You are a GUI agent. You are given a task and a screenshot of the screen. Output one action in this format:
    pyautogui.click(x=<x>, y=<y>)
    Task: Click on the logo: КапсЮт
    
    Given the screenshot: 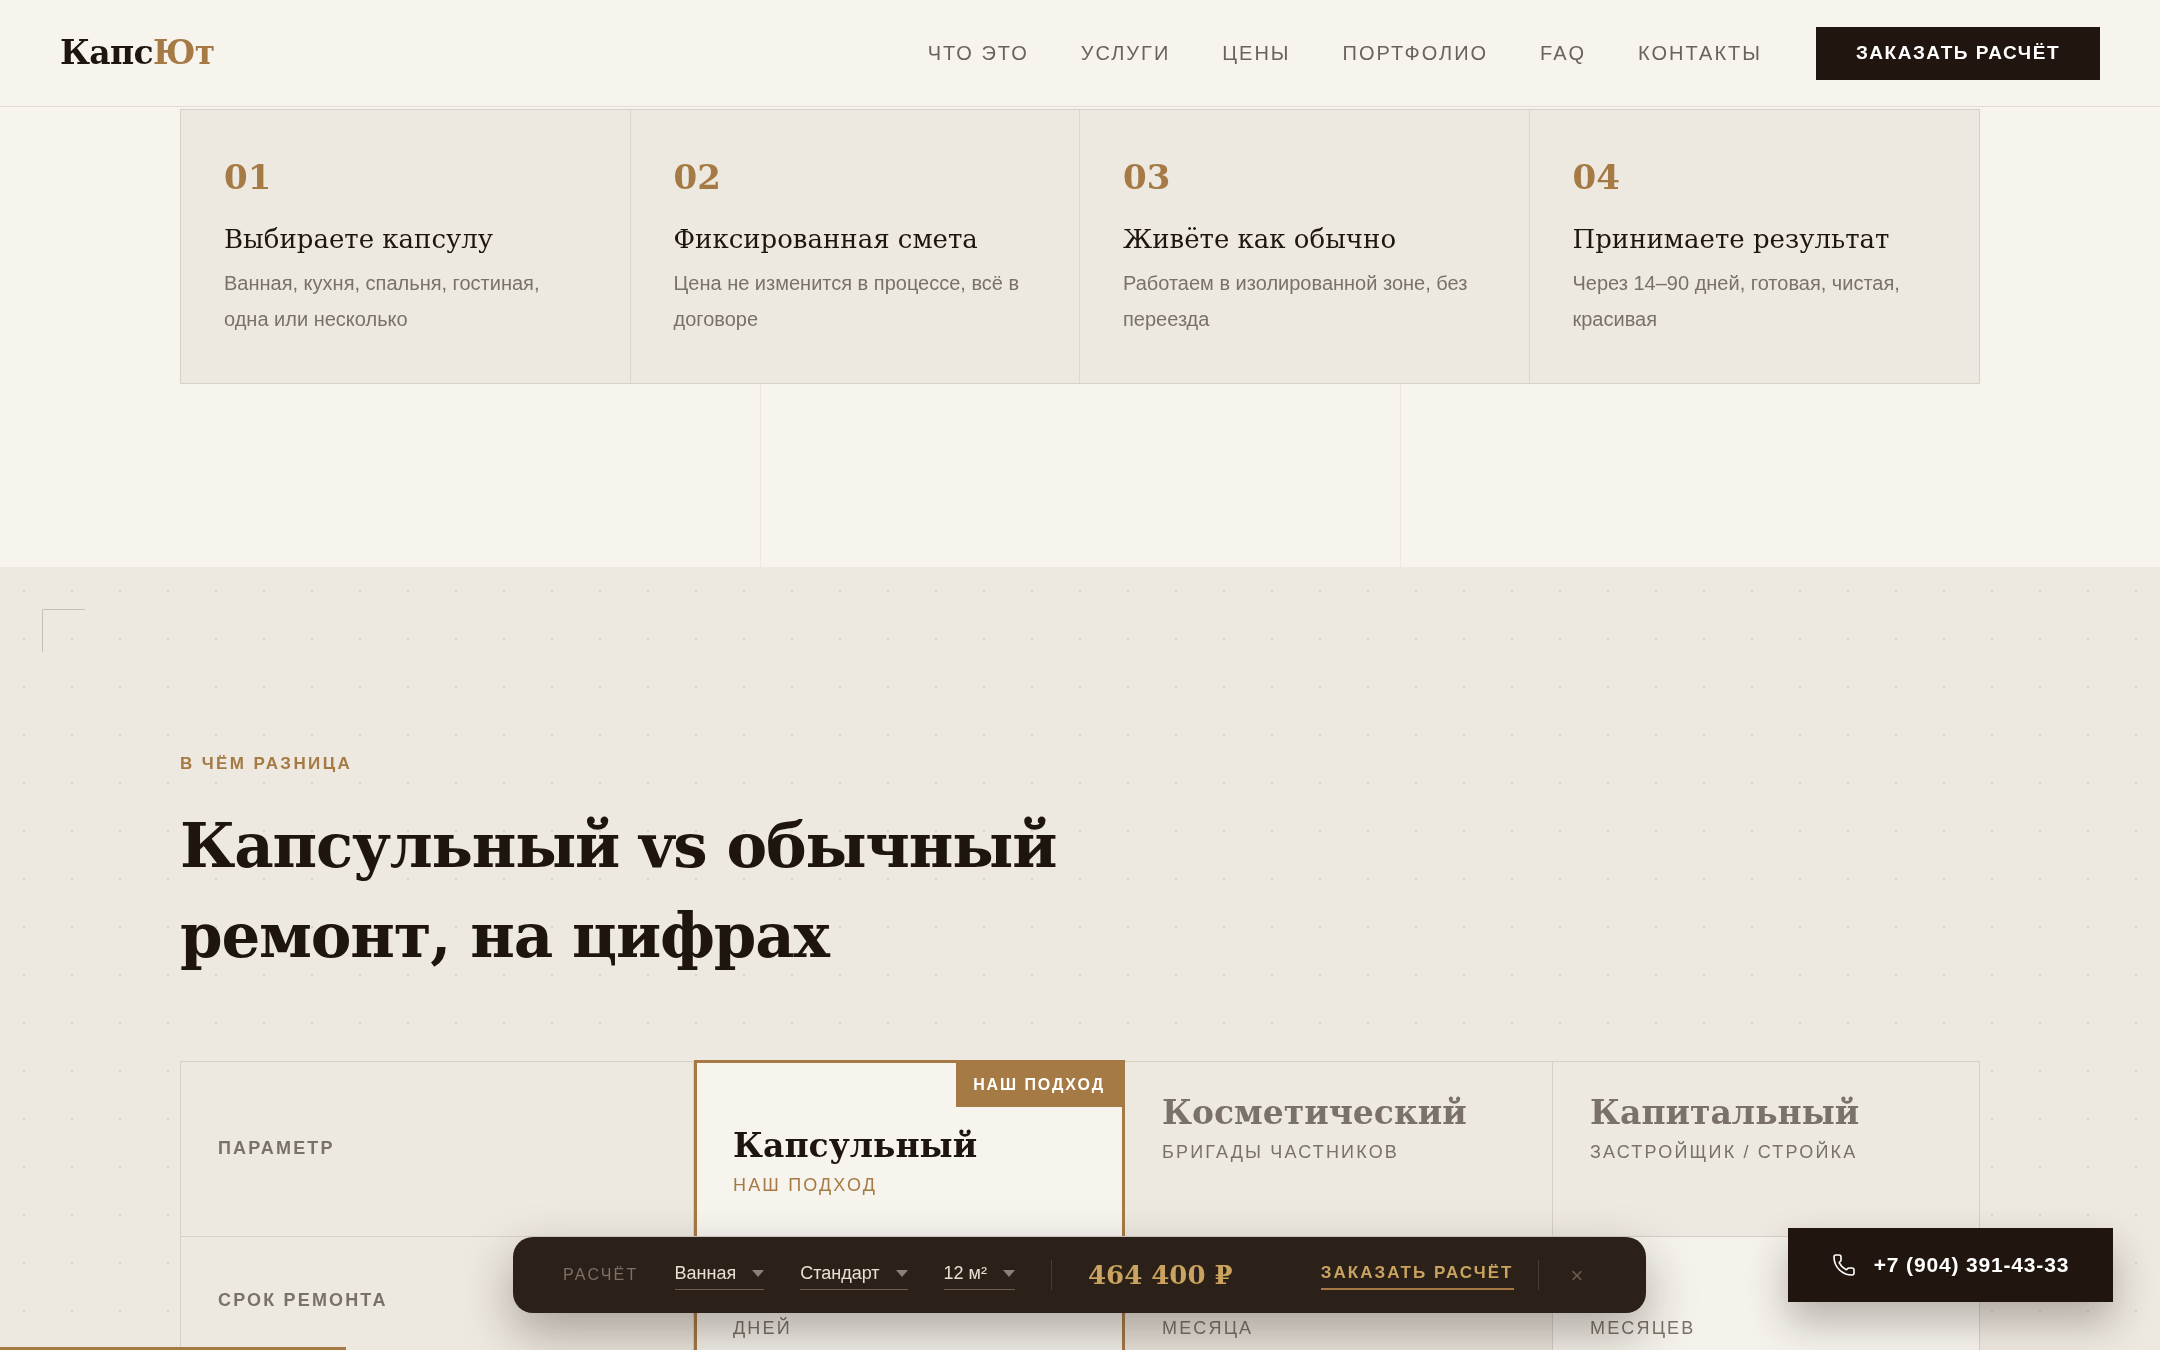 What is the action you would take?
    pyautogui.click(x=137, y=53)
    